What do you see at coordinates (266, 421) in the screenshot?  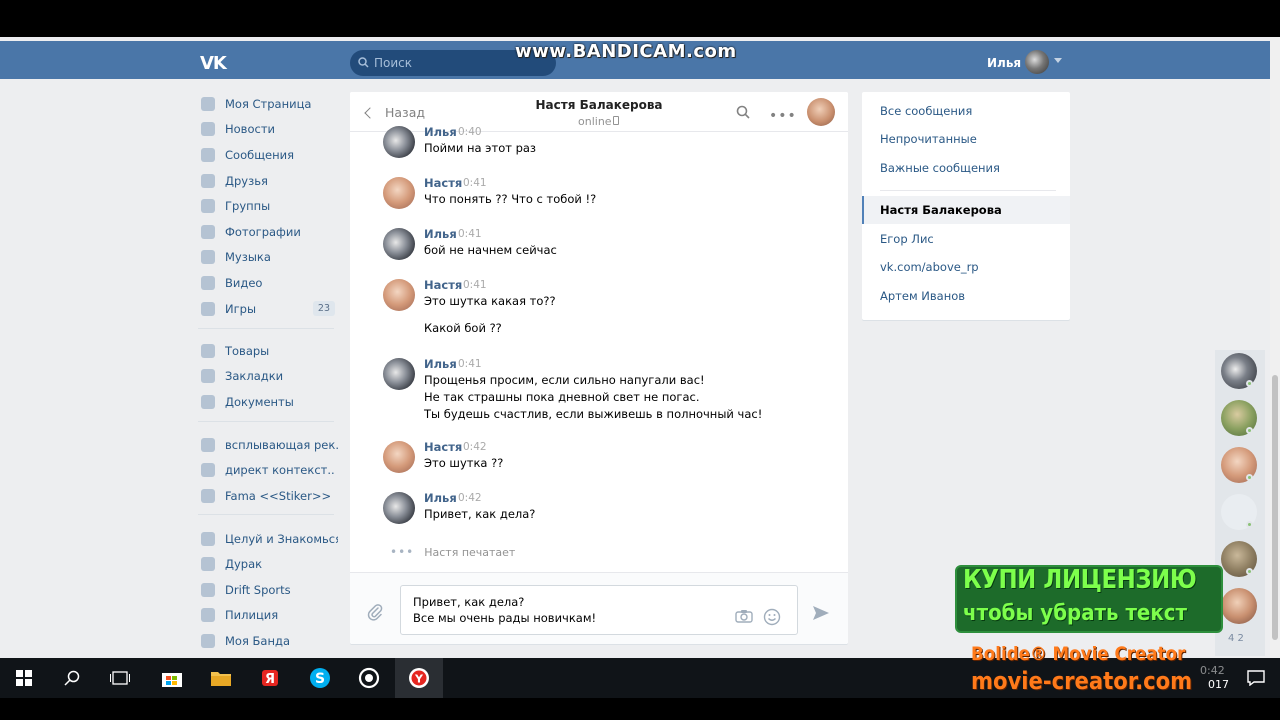 I see `menu-divider` at bounding box center [266, 421].